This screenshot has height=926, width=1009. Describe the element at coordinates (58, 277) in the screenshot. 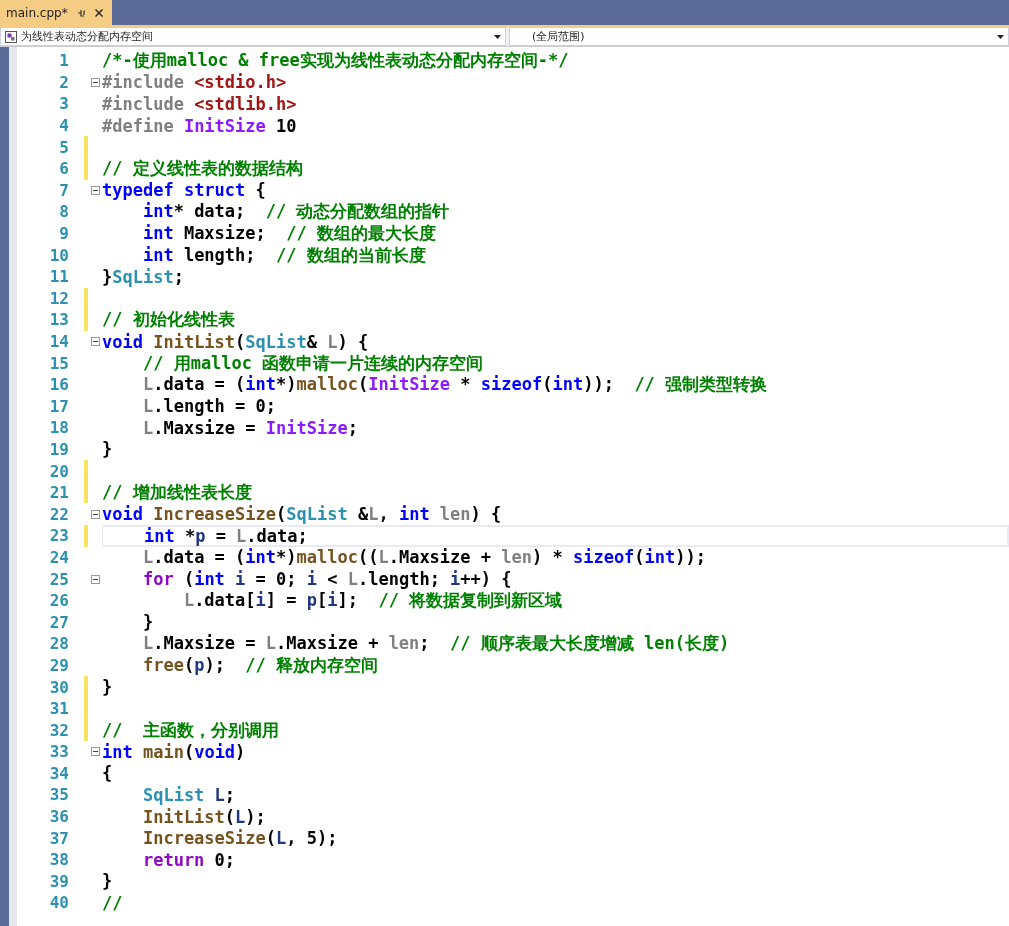

I see `line-number: 11` at that location.